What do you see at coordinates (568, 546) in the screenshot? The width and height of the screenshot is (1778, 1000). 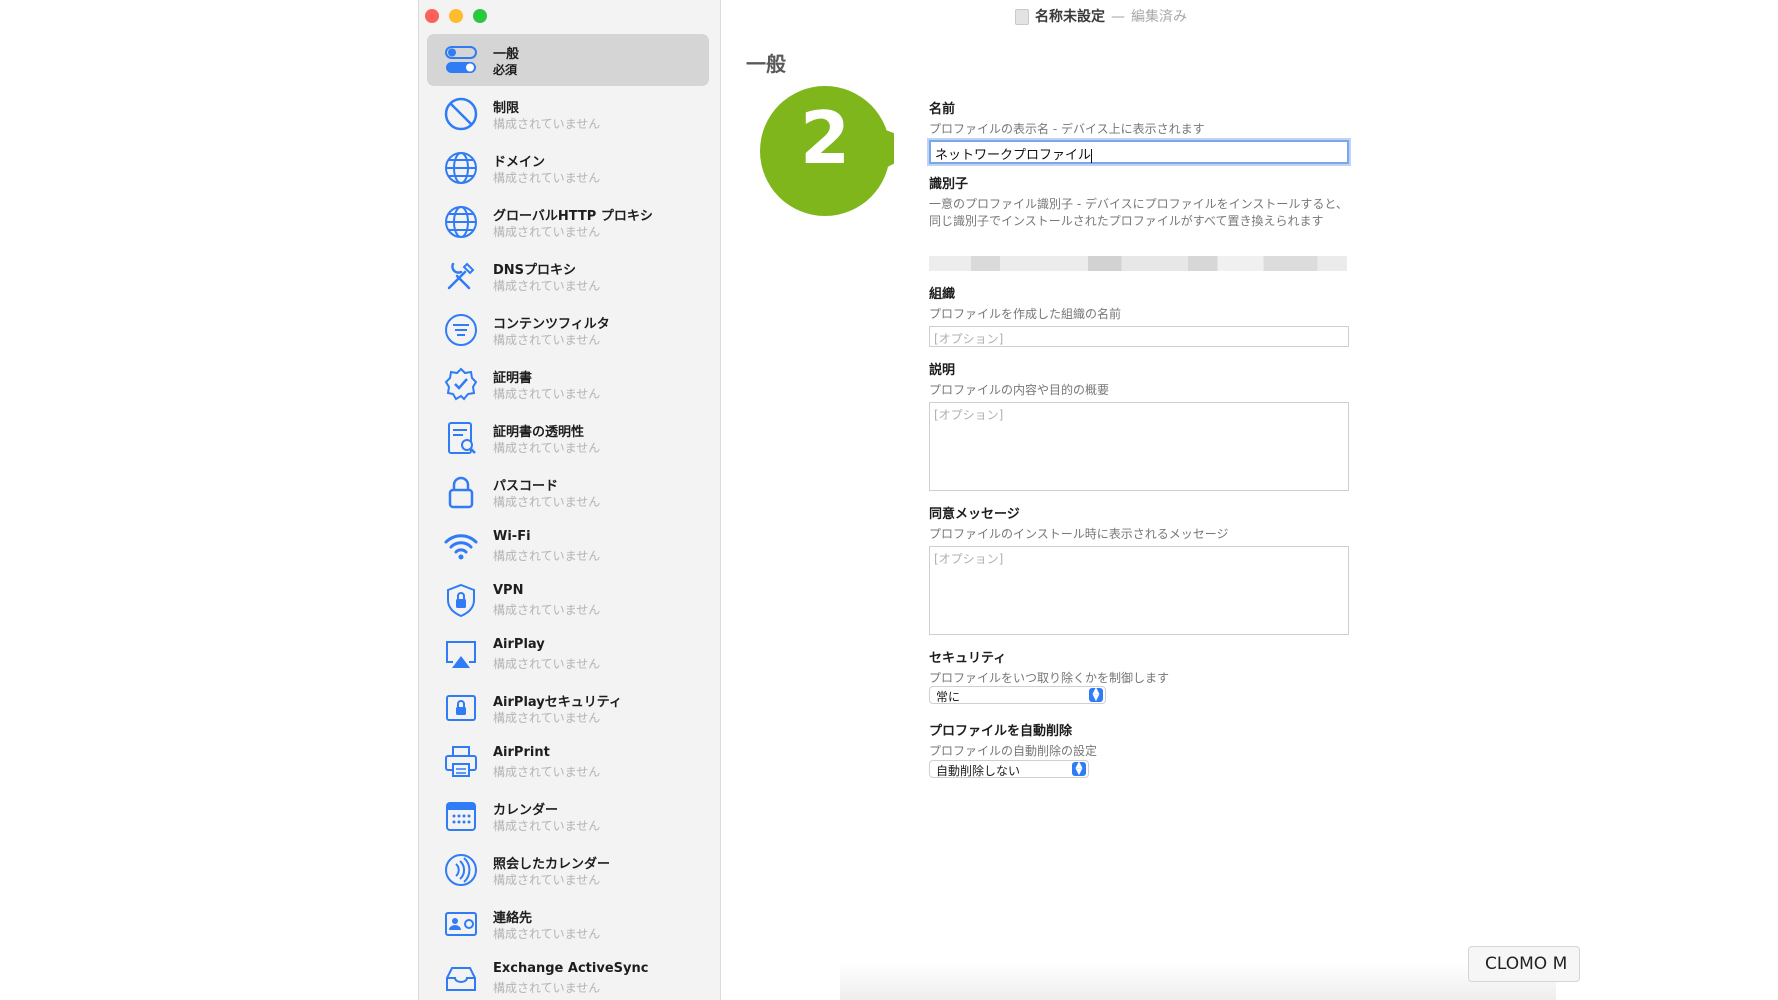 I see `sidebar-item-wifi: Wi-Fi 構成されていません` at bounding box center [568, 546].